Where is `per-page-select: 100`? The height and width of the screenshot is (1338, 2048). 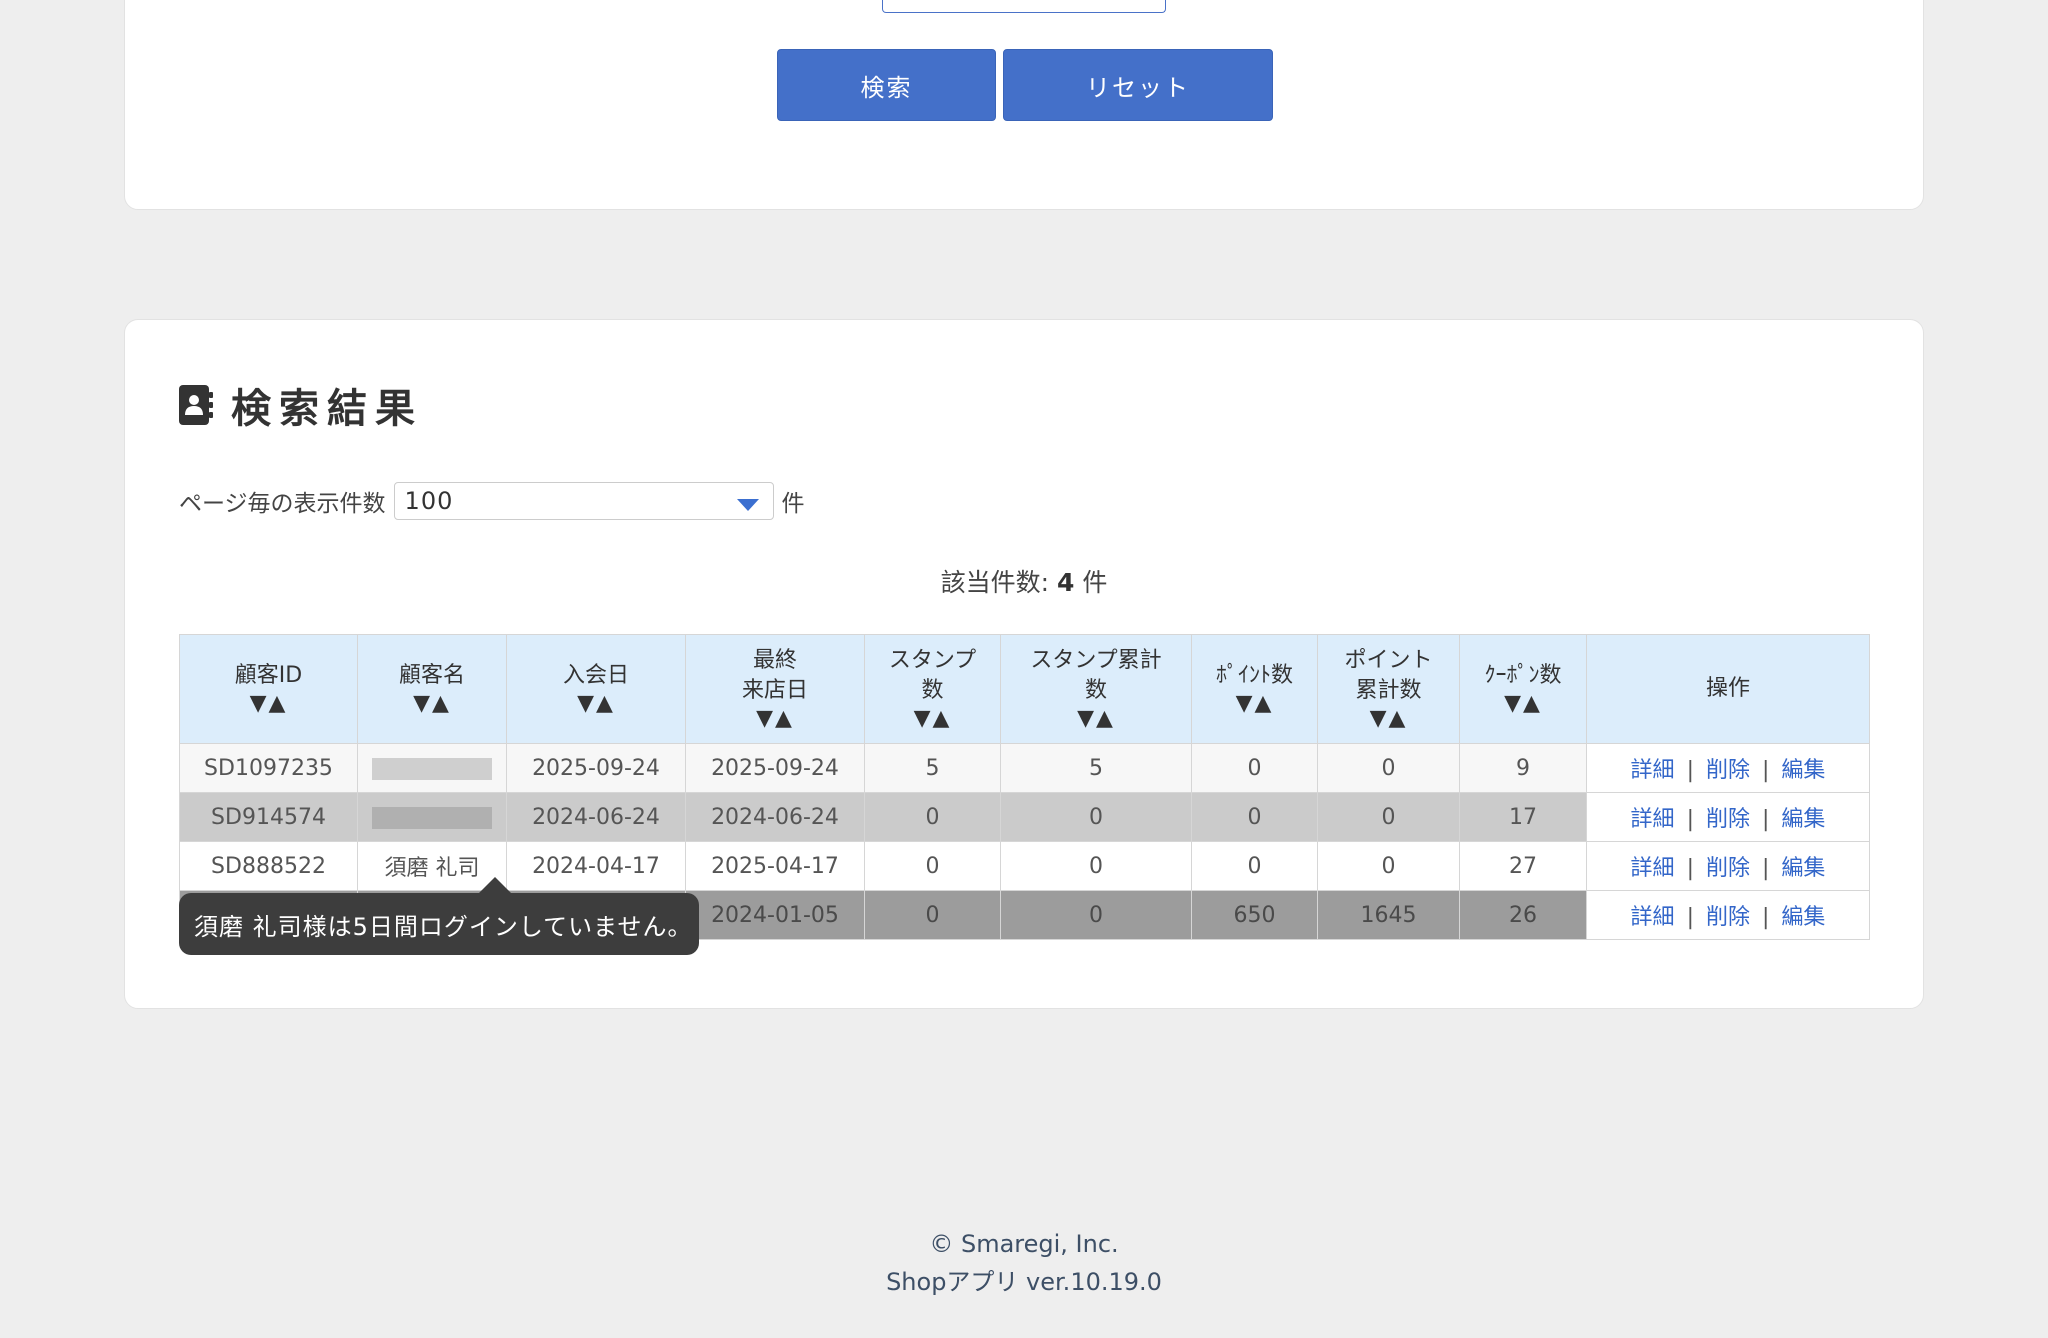 per-page-select: 100 is located at coordinates (583, 501).